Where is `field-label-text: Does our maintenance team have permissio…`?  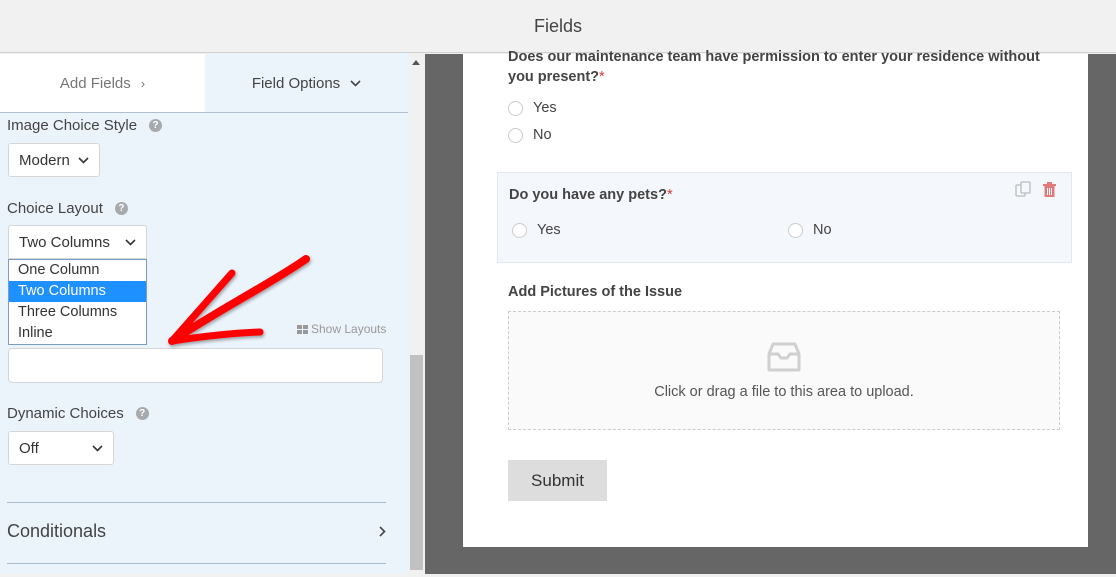
field-label-text: Does our maintenance team have permissio… is located at coordinates (774, 67).